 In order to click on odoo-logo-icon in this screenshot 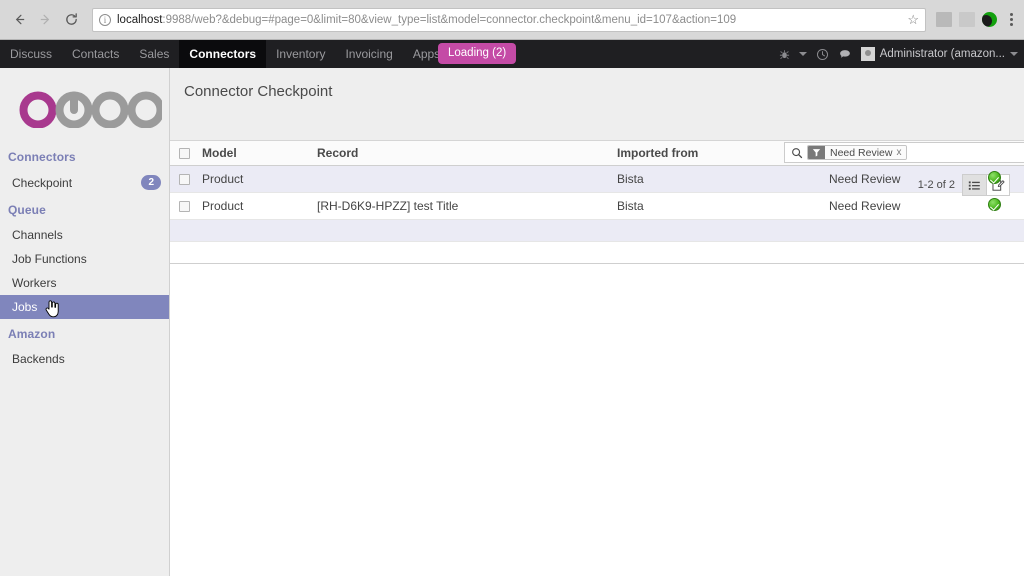, I will do `click(90, 109)`.